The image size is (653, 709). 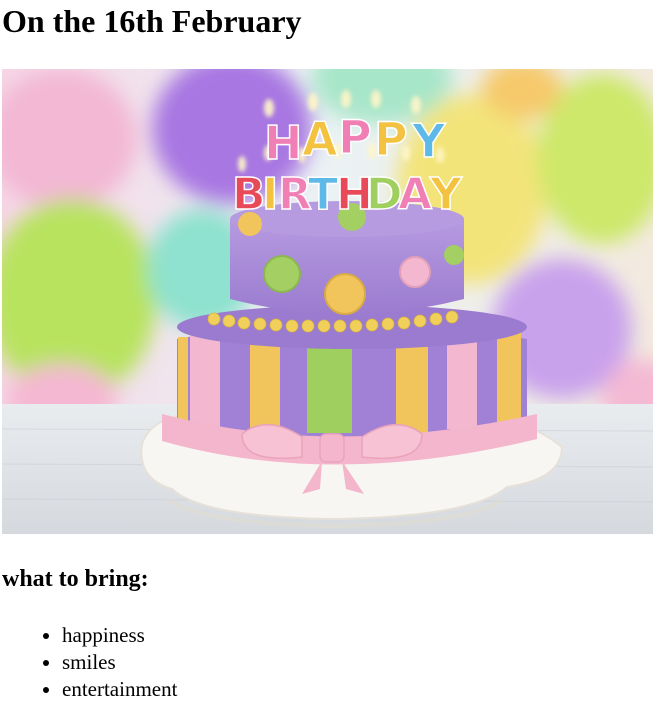 I want to click on page-title: On the 16th February, so click(x=152, y=21).